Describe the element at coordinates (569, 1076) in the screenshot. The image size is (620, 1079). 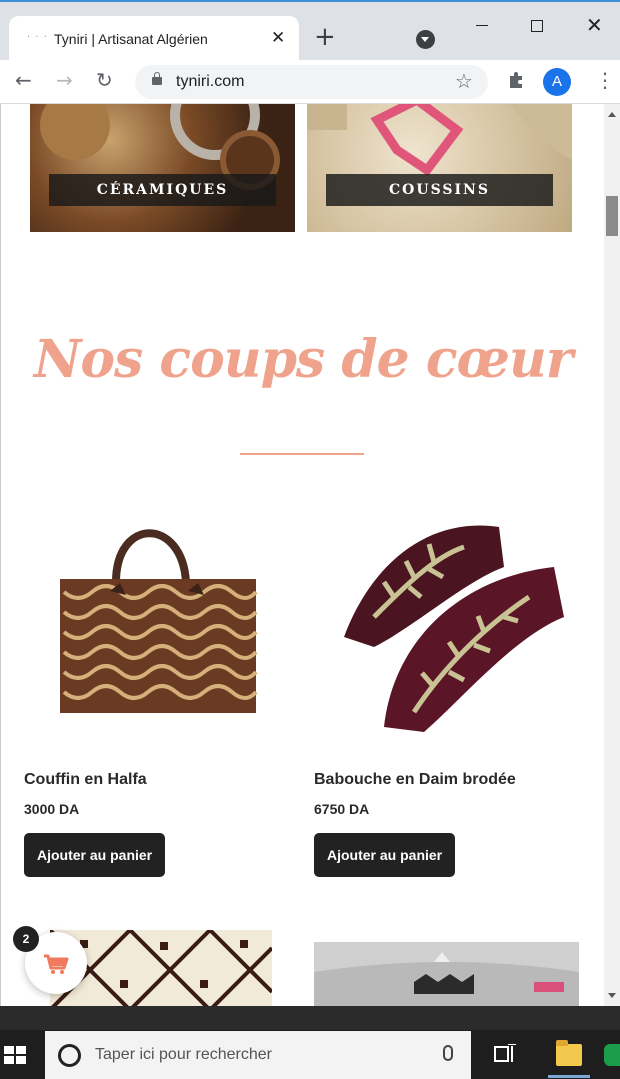
I see `active-app-indicator` at that location.